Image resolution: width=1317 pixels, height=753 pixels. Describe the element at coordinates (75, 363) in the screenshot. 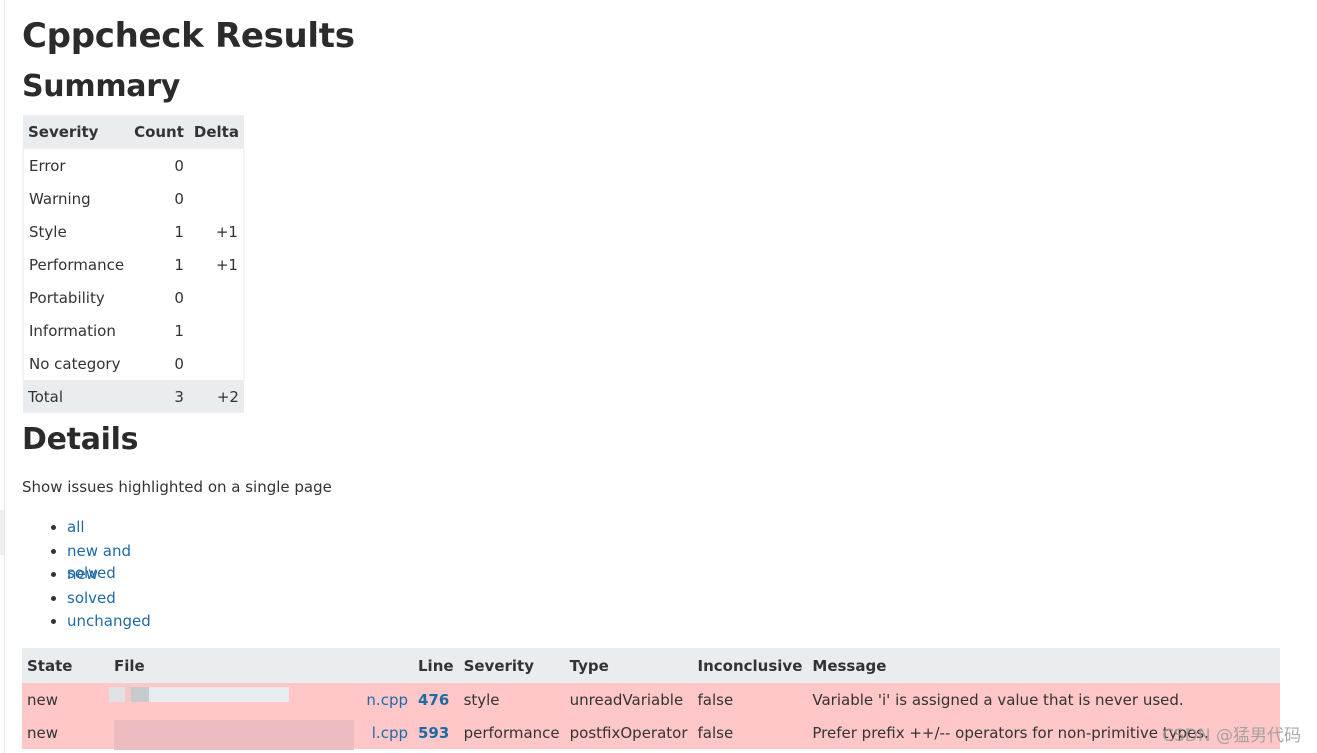

I see `severity-label: No category` at that location.